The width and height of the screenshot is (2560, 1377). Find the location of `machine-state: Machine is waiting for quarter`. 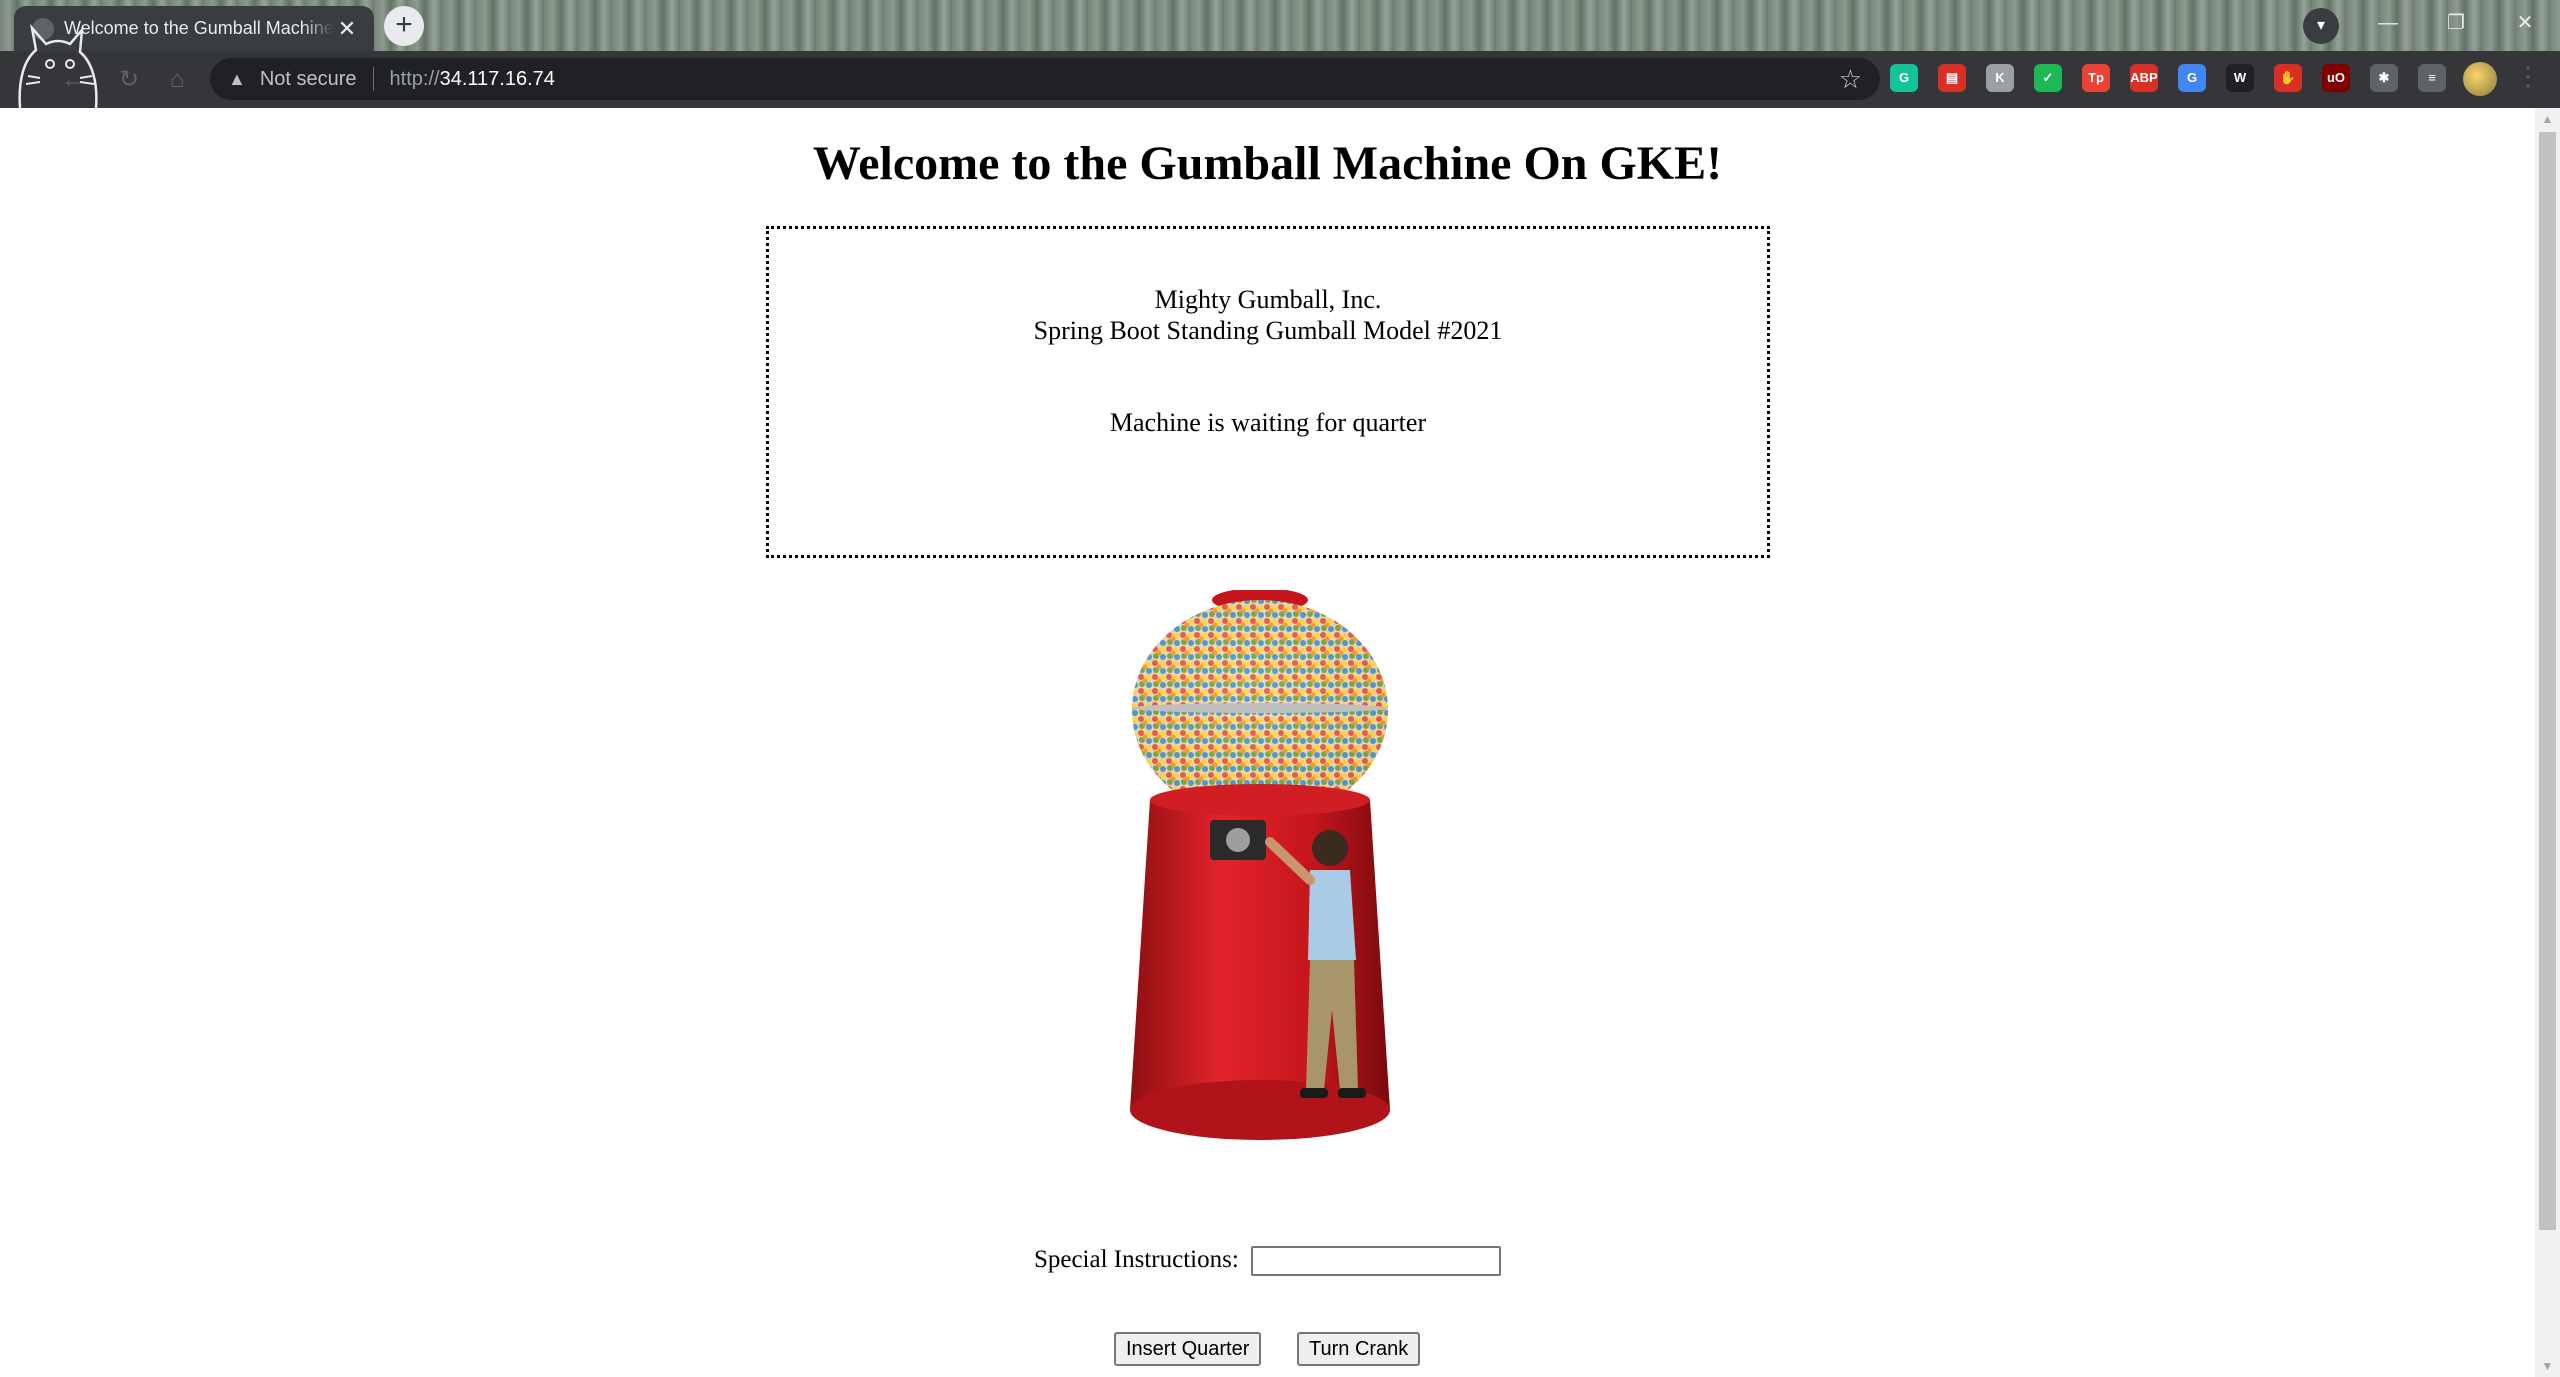

machine-state: Machine is waiting for quarter is located at coordinates (1268, 422).